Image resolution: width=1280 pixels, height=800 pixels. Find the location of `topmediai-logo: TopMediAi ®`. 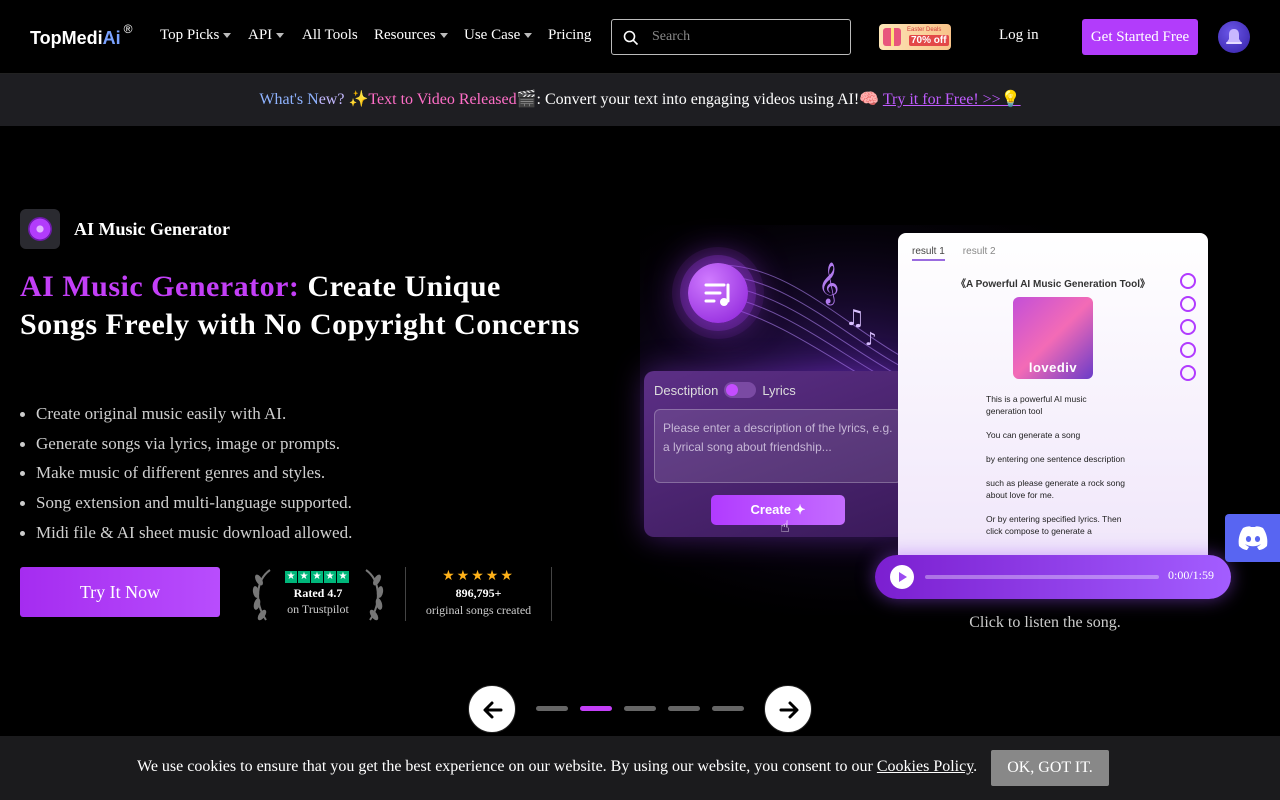

topmediai-logo: TopMediAi ® is located at coordinates (81, 35).